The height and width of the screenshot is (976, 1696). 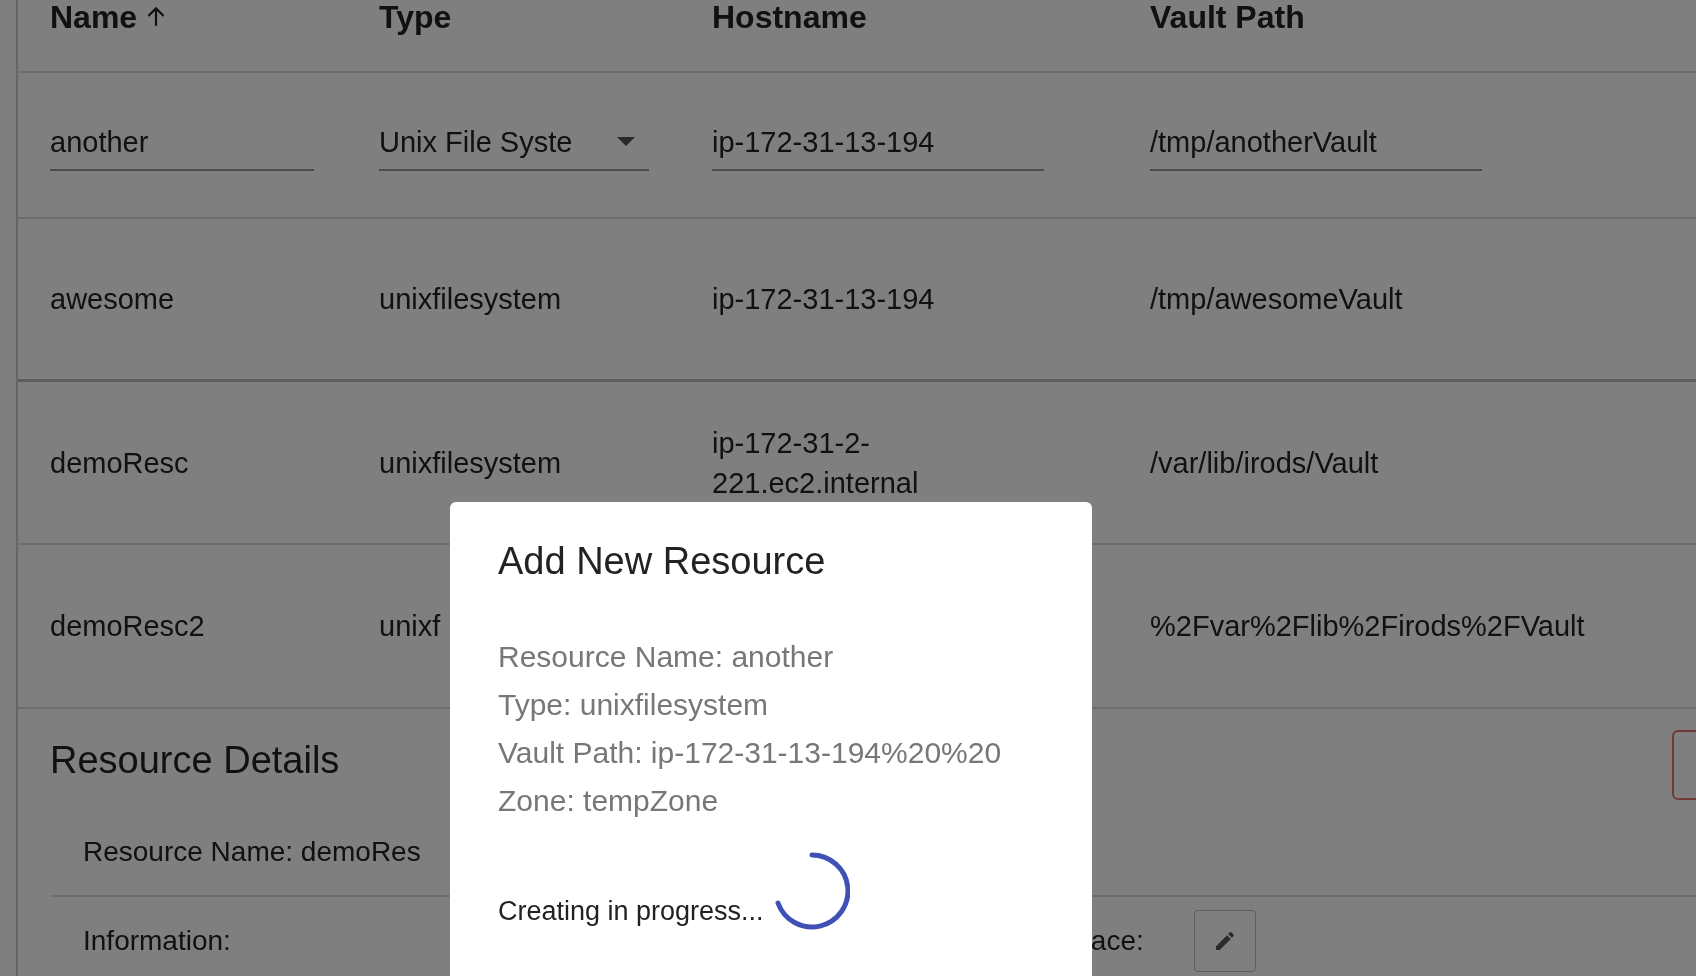 I want to click on table-cell-text: demoResc, so click(x=119, y=463).